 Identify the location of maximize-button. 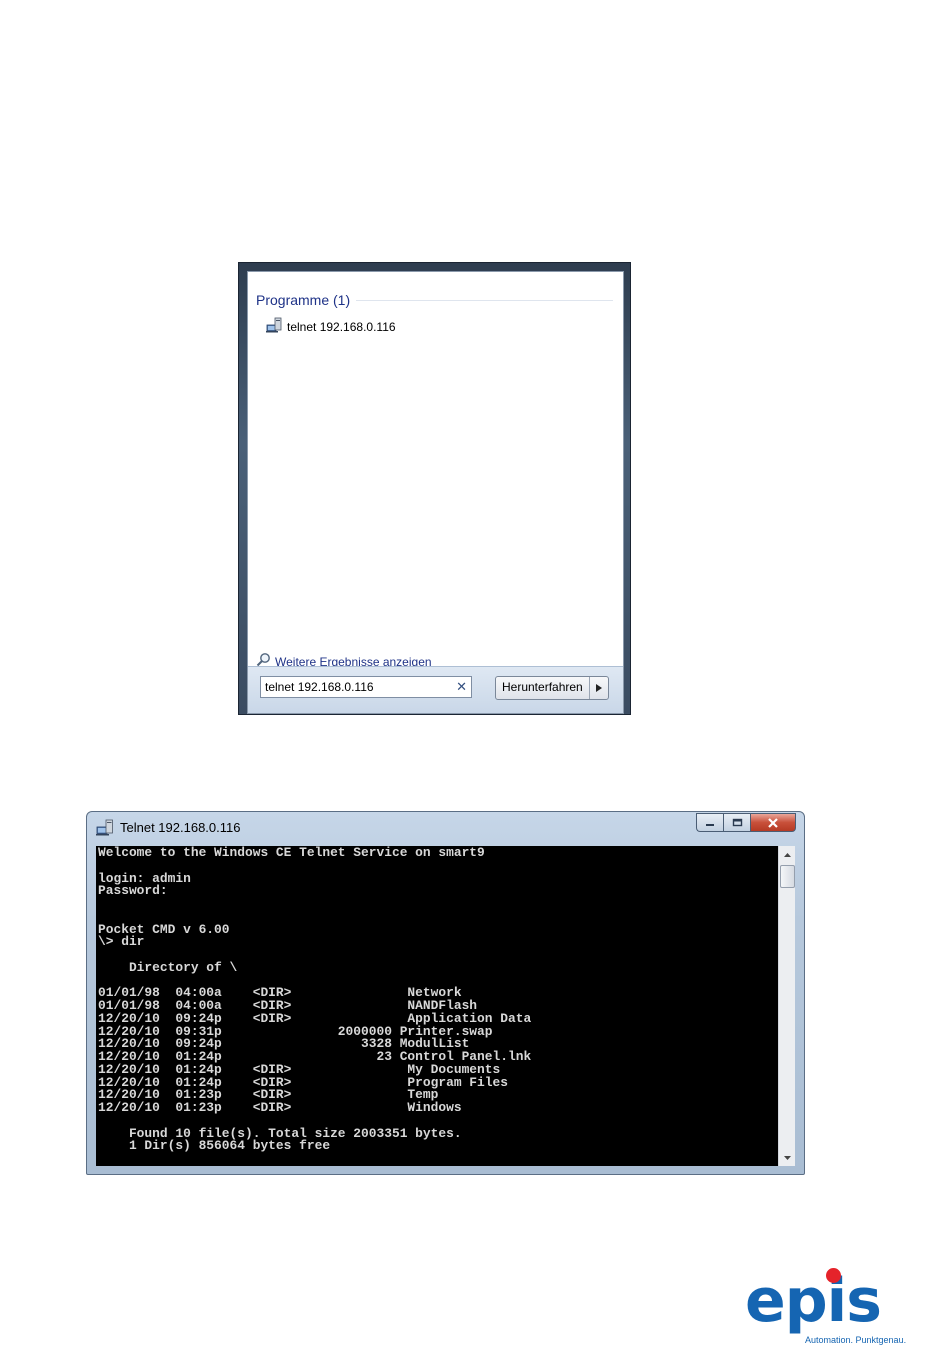
(736, 822).